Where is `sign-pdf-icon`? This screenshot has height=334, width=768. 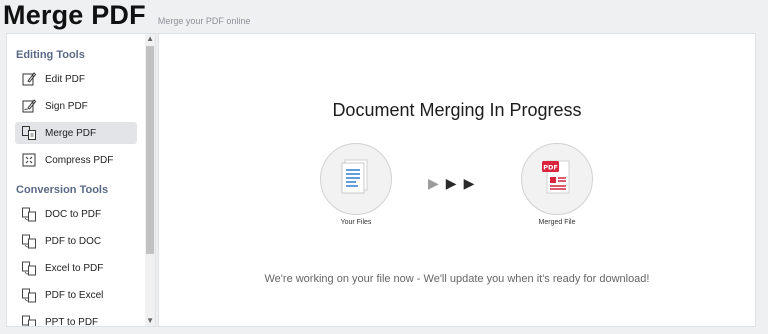 sign-pdf-icon is located at coordinates (29, 106).